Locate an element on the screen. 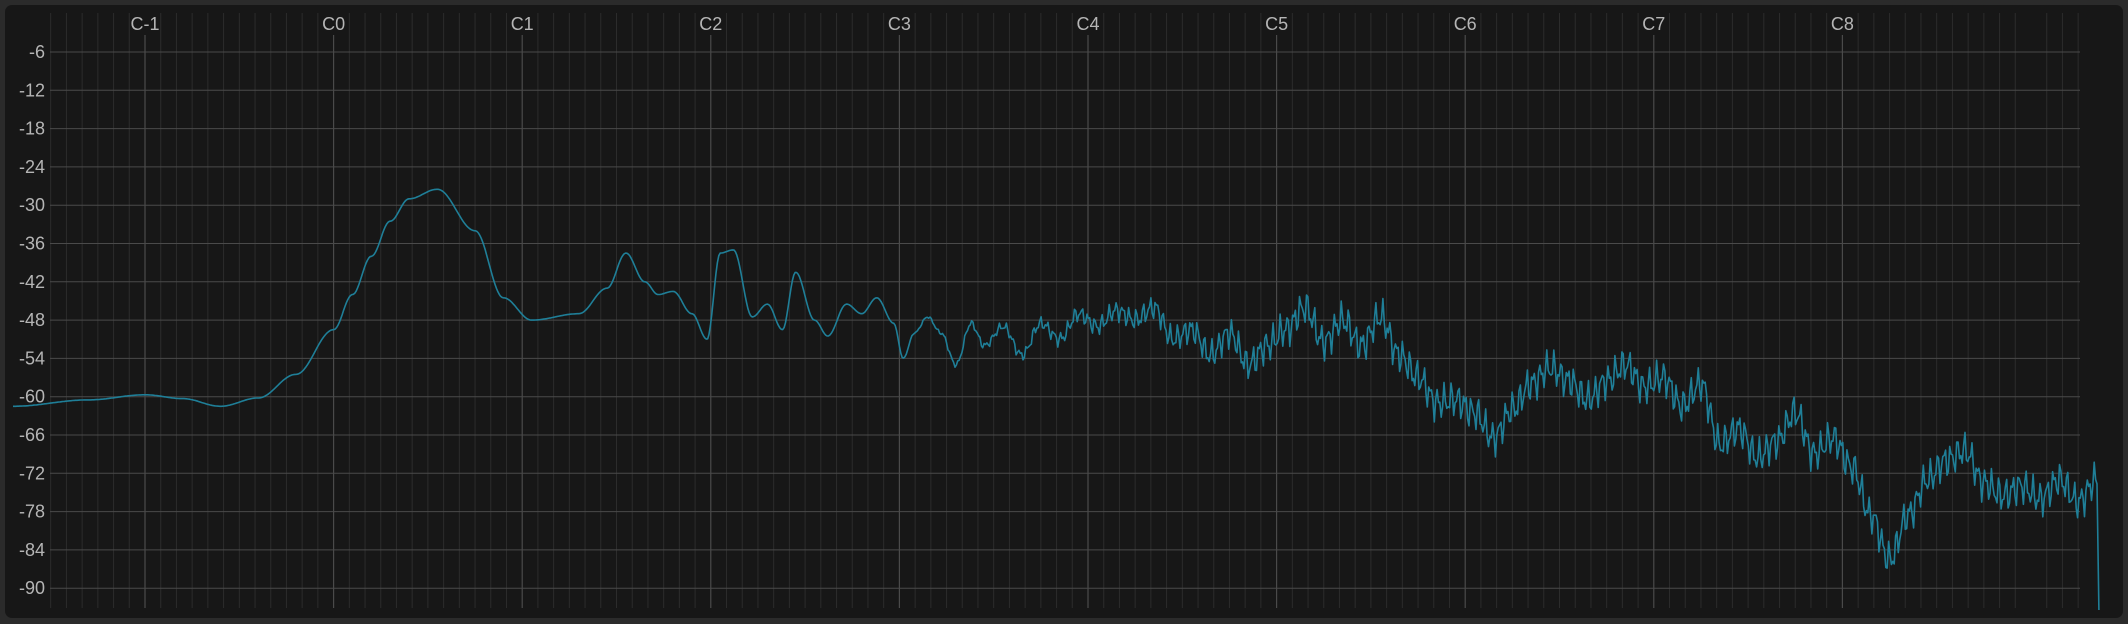 The height and width of the screenshot is (624, 2128). y-tick-label: -12 is located at coordinates (32, 90).